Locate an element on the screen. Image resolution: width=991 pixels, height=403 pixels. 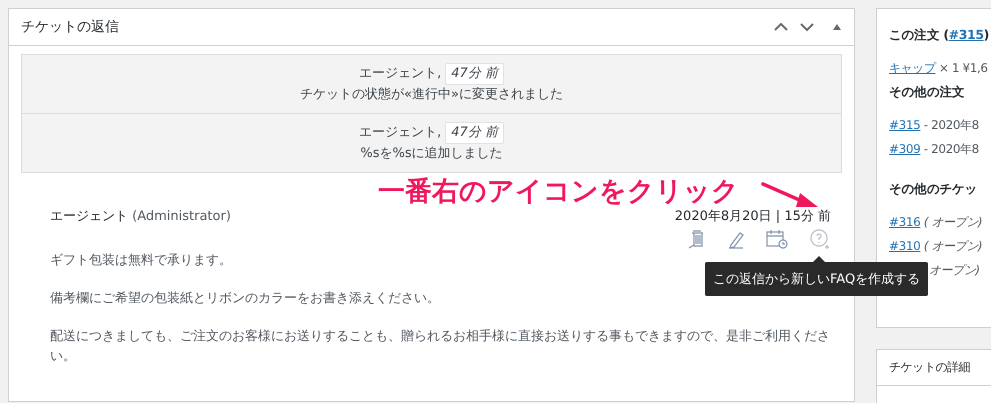
author-role: (Administrator) is located at coordinates (181, 216).